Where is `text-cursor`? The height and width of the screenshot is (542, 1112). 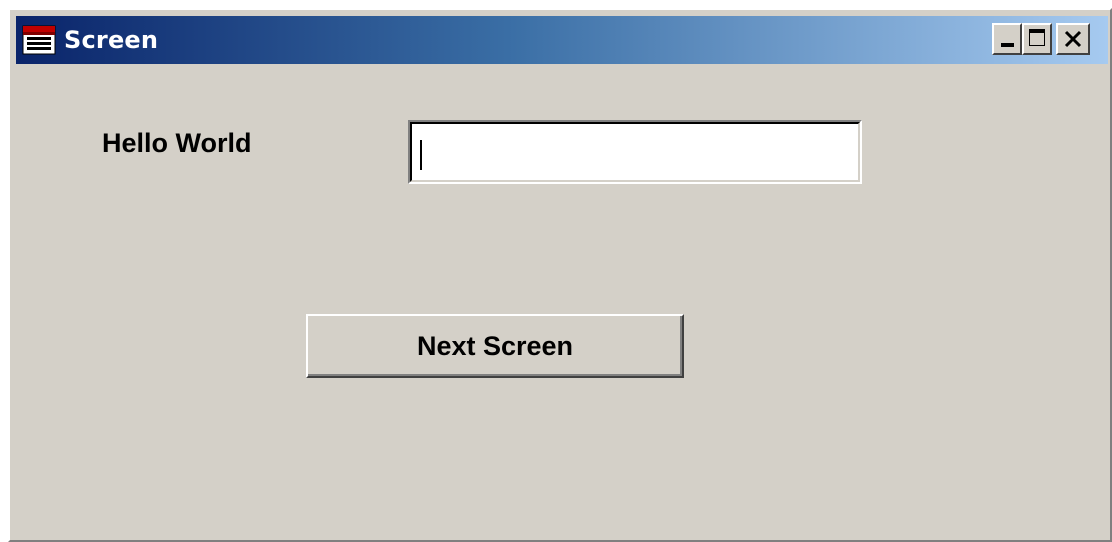
text-cursor is located at coordinates (421, 155).